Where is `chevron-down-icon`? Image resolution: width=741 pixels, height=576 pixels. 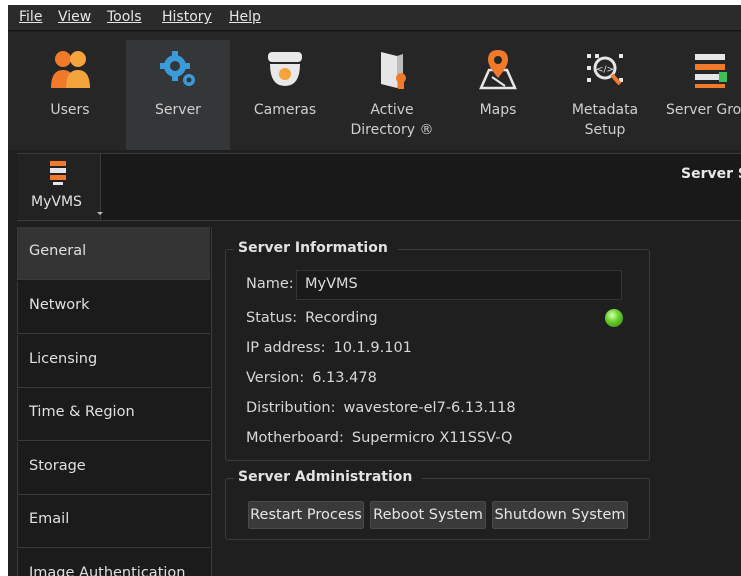 chevron-down-icon is located at coordinates (100, 213).